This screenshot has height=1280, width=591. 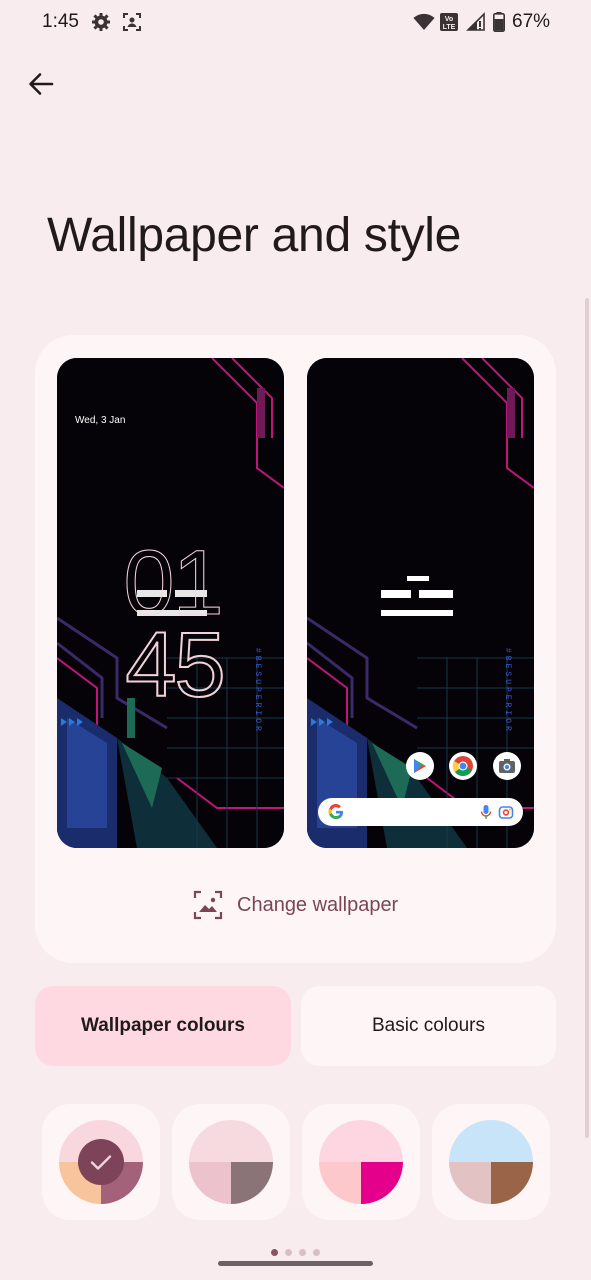 What do you see at coordinates (587, 718) in the screenshot?
I see `scrollbar` at bounding box center [587, 718].